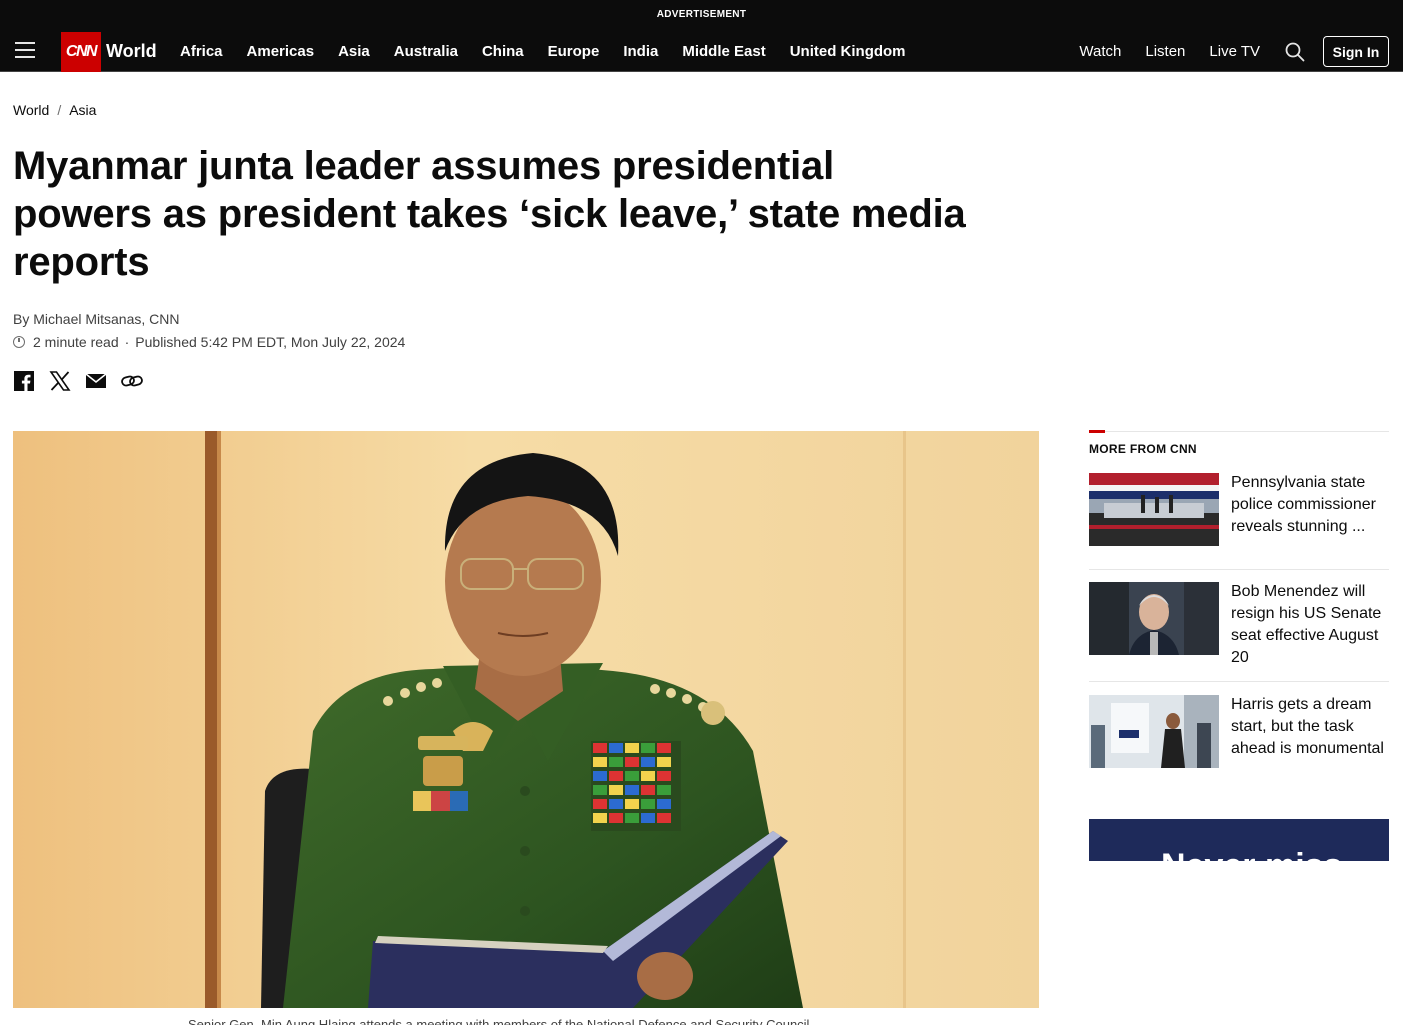 The image size is (1403, 1025). Describe the element at coordinates (640, 51) in the screenshot. I see `nav-item-india: India` at that location.